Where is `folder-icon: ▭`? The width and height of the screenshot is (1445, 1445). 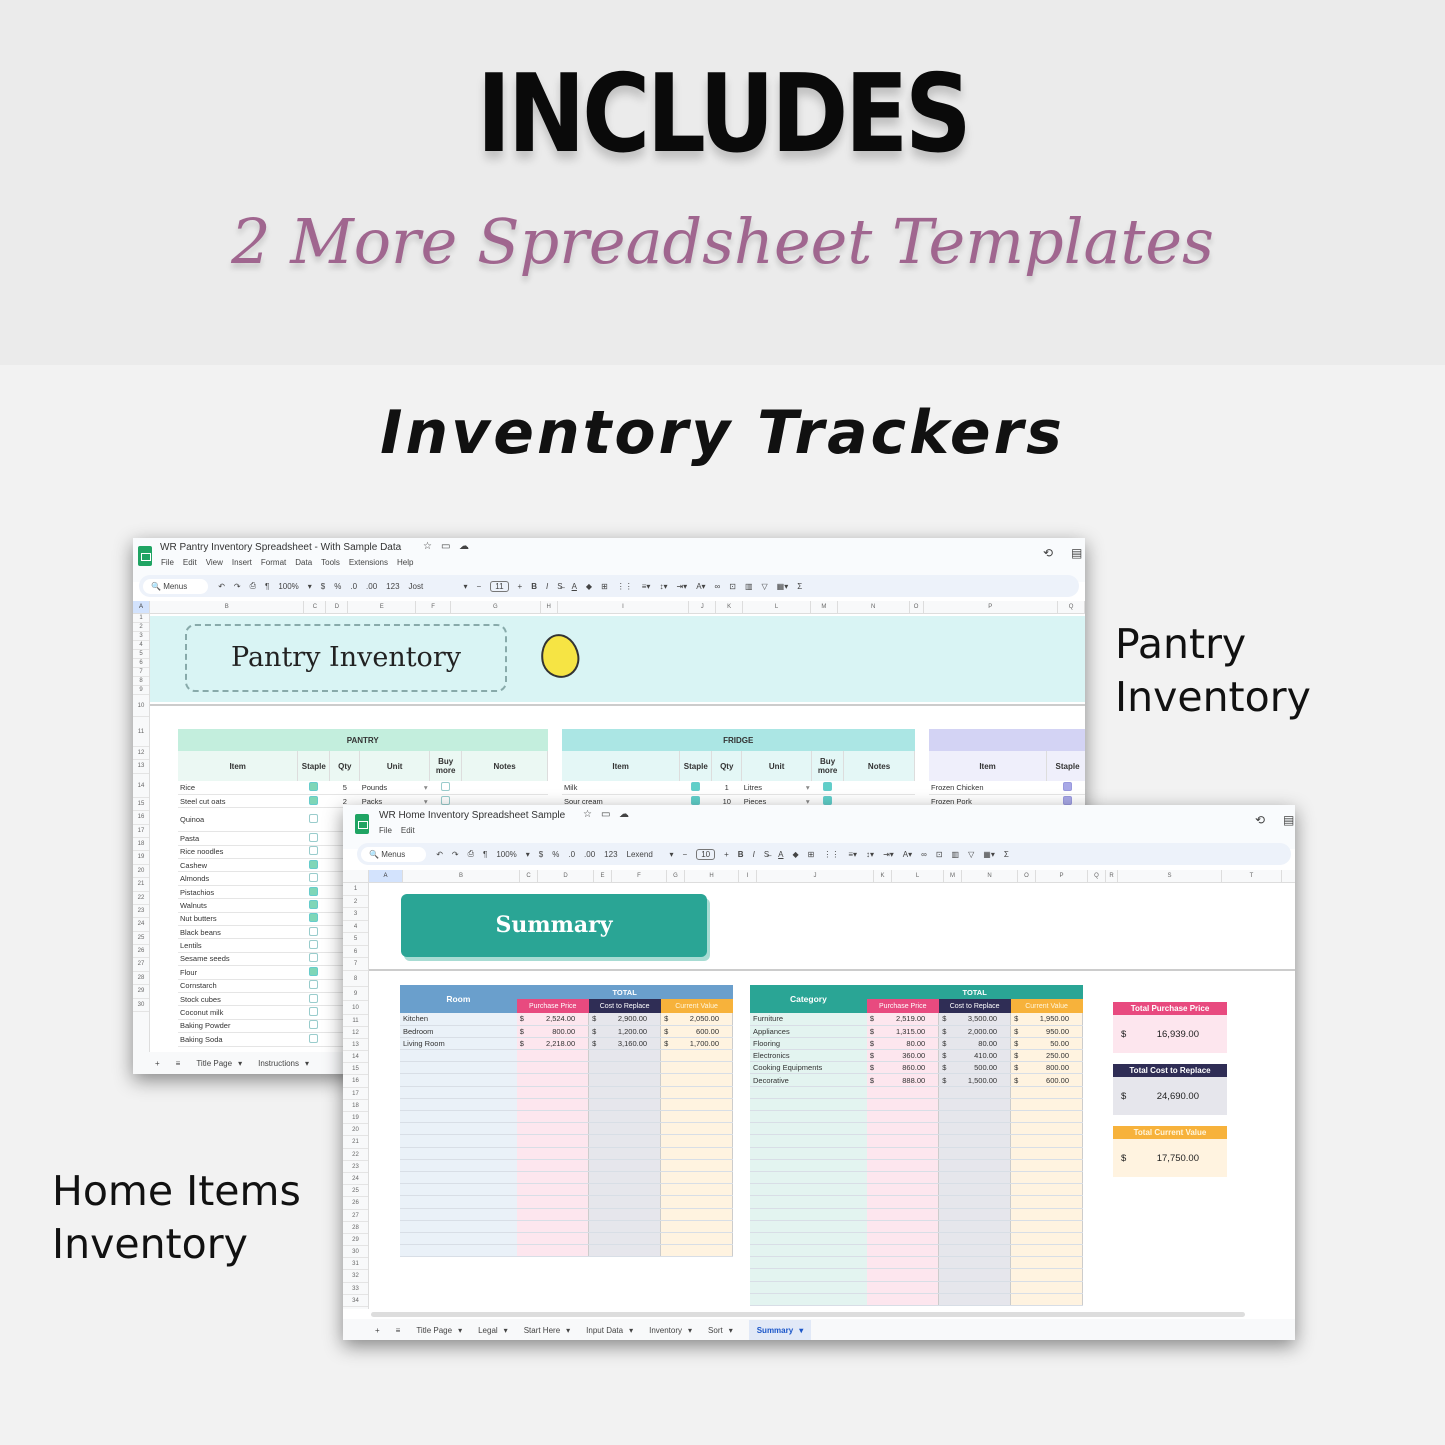
folder-icon: ▭ is located at coordinates (605, 814).